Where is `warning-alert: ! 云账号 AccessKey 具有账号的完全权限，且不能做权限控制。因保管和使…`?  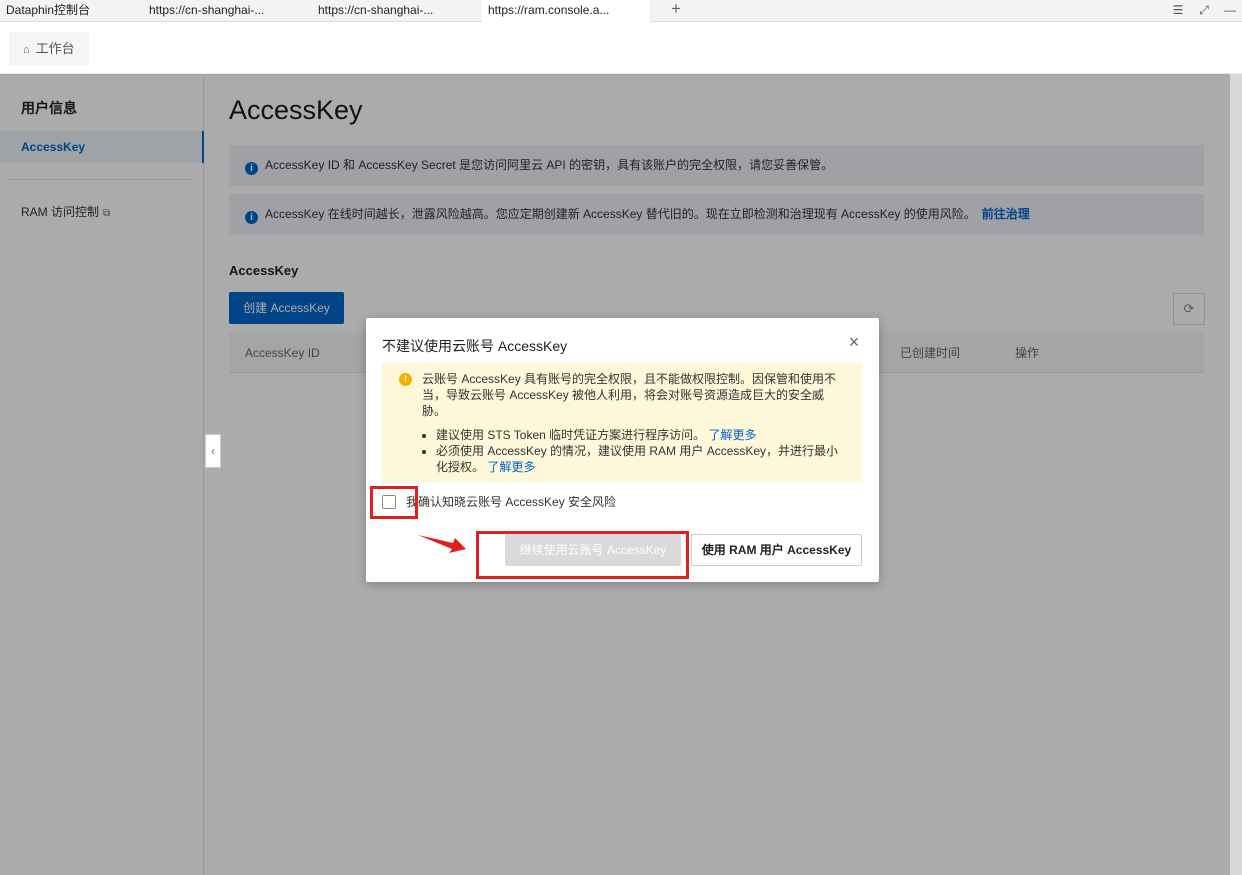
warning-alert: ! 云账号 AccessKey 具有账号的完全权限，且不能做权限控制。因保管和使… is located at coordinates (622, 422).